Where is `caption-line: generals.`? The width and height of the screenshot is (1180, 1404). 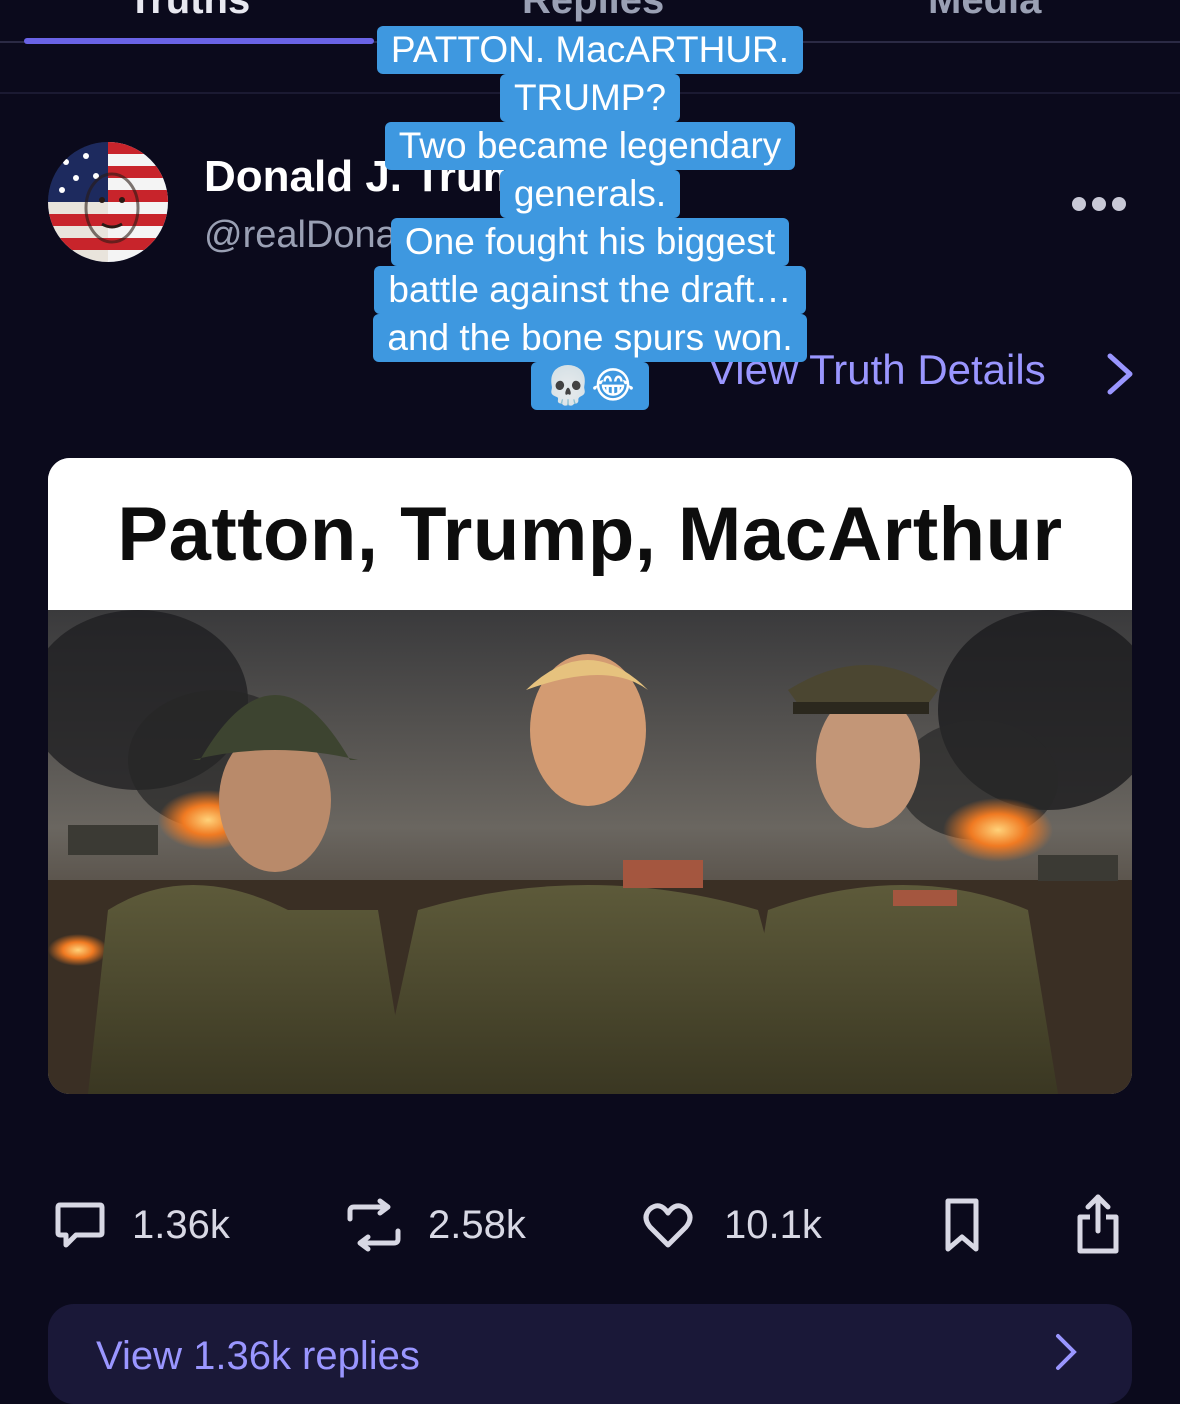
caption-line: generals. is located at coordinates (590, 194).